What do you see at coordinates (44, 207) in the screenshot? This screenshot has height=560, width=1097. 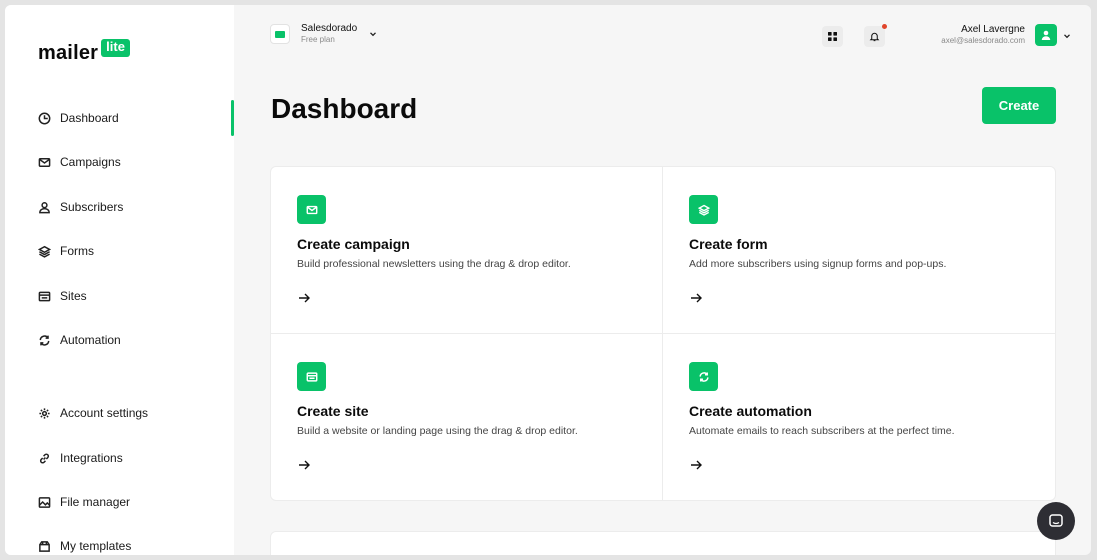 I see `user-icon` at bounding box center [44, 207].